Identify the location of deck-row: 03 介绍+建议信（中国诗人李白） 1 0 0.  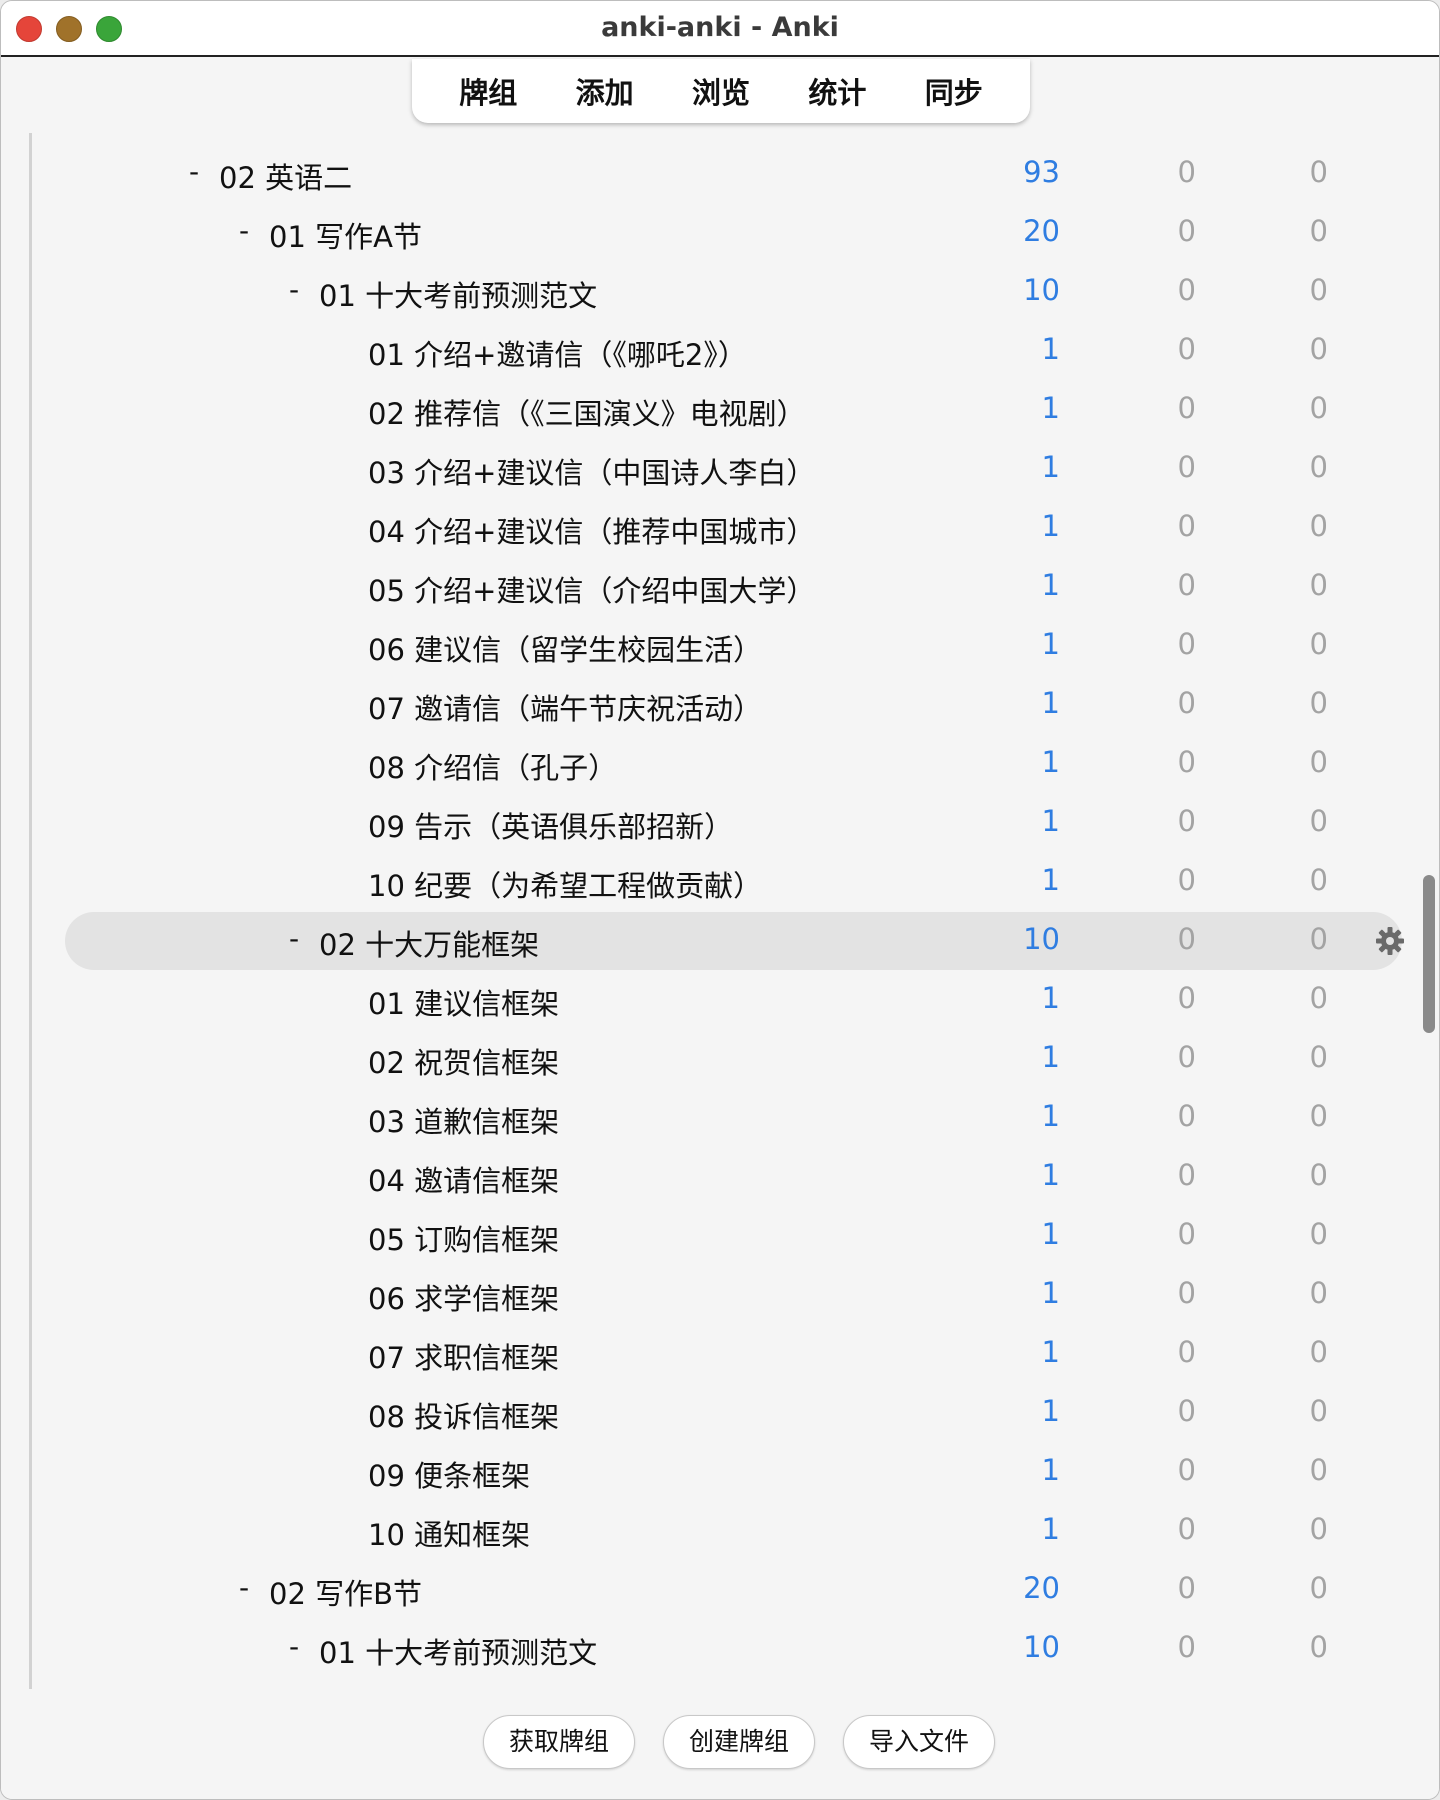
(717, 467).